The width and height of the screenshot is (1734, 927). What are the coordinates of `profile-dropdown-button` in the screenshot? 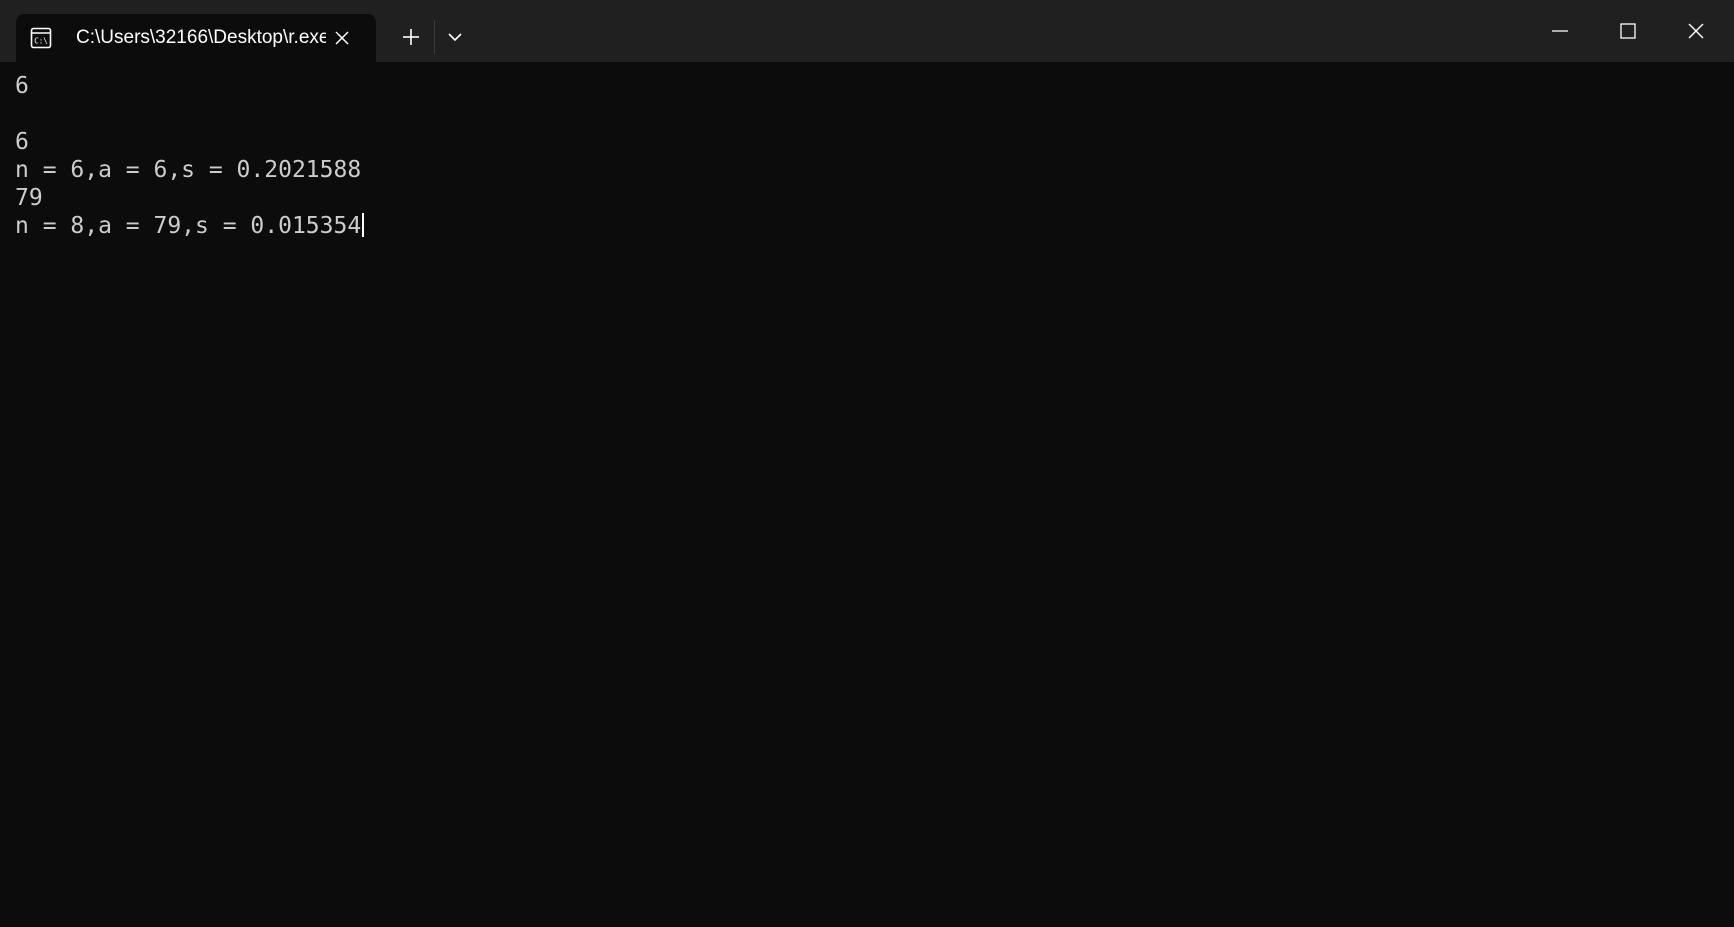 It's located at (455, 37).